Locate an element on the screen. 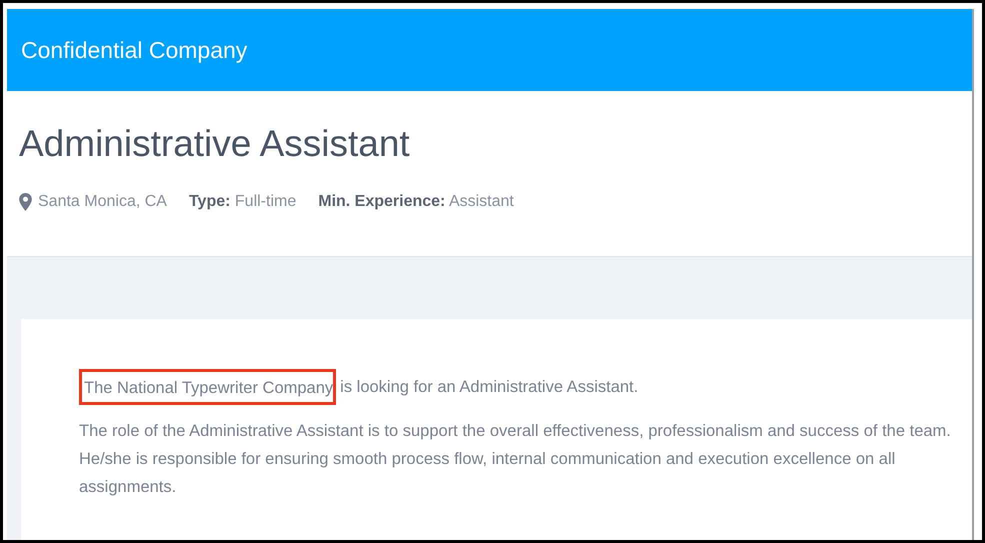 Image resolution: width=985 pixels, height=543 pixels. company-name: Confidential Company is located at coordinates (134, 50).